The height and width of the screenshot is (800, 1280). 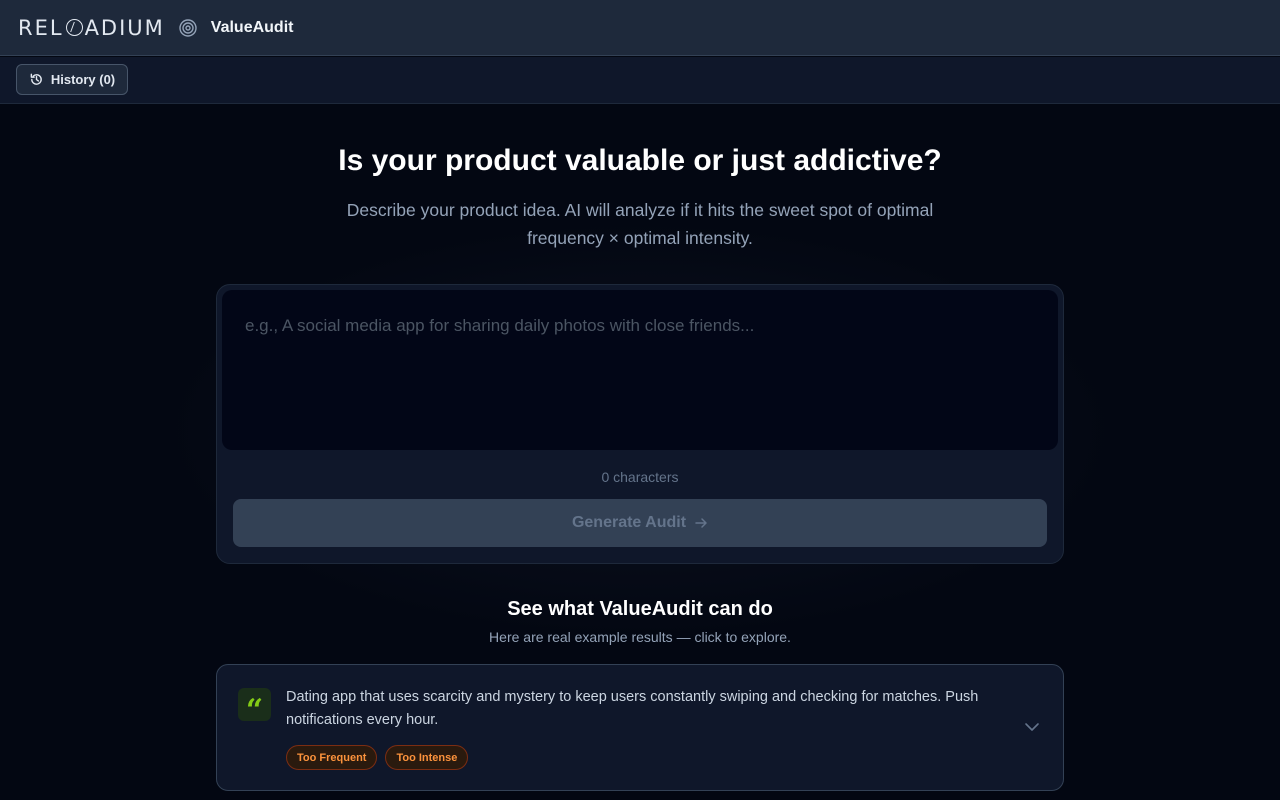 What do you see at coordinates (254, 706) in the screenshot?
I see `quote-icon: “` at bounding box center [254, 706].